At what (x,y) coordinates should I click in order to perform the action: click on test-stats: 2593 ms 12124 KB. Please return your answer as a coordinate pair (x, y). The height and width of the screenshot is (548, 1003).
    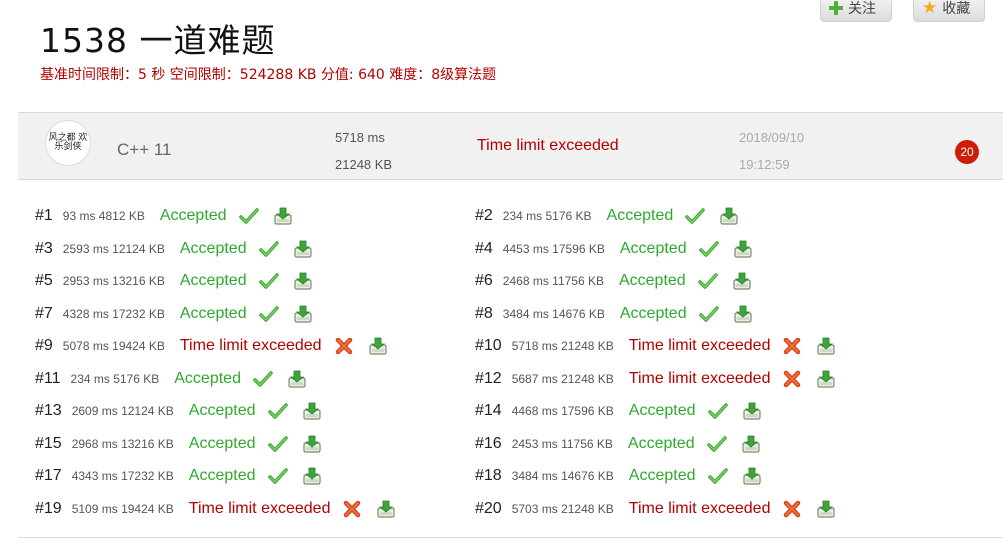
    Looking at the image, I should click on (113, 249).